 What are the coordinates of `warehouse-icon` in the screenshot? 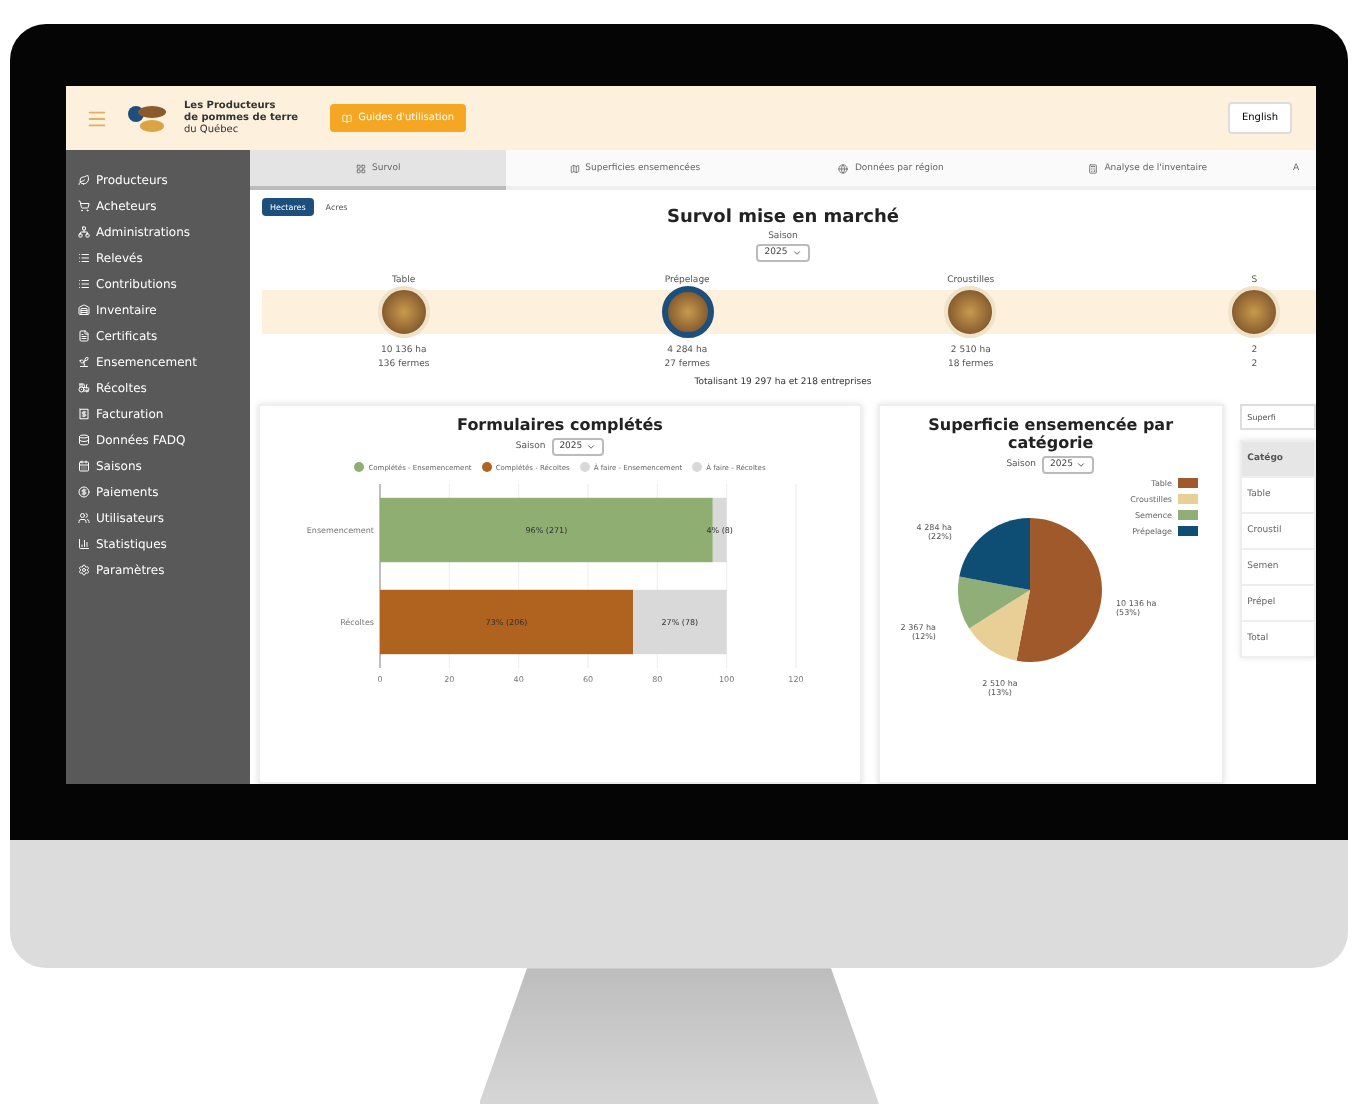 It's located at (84, 310).